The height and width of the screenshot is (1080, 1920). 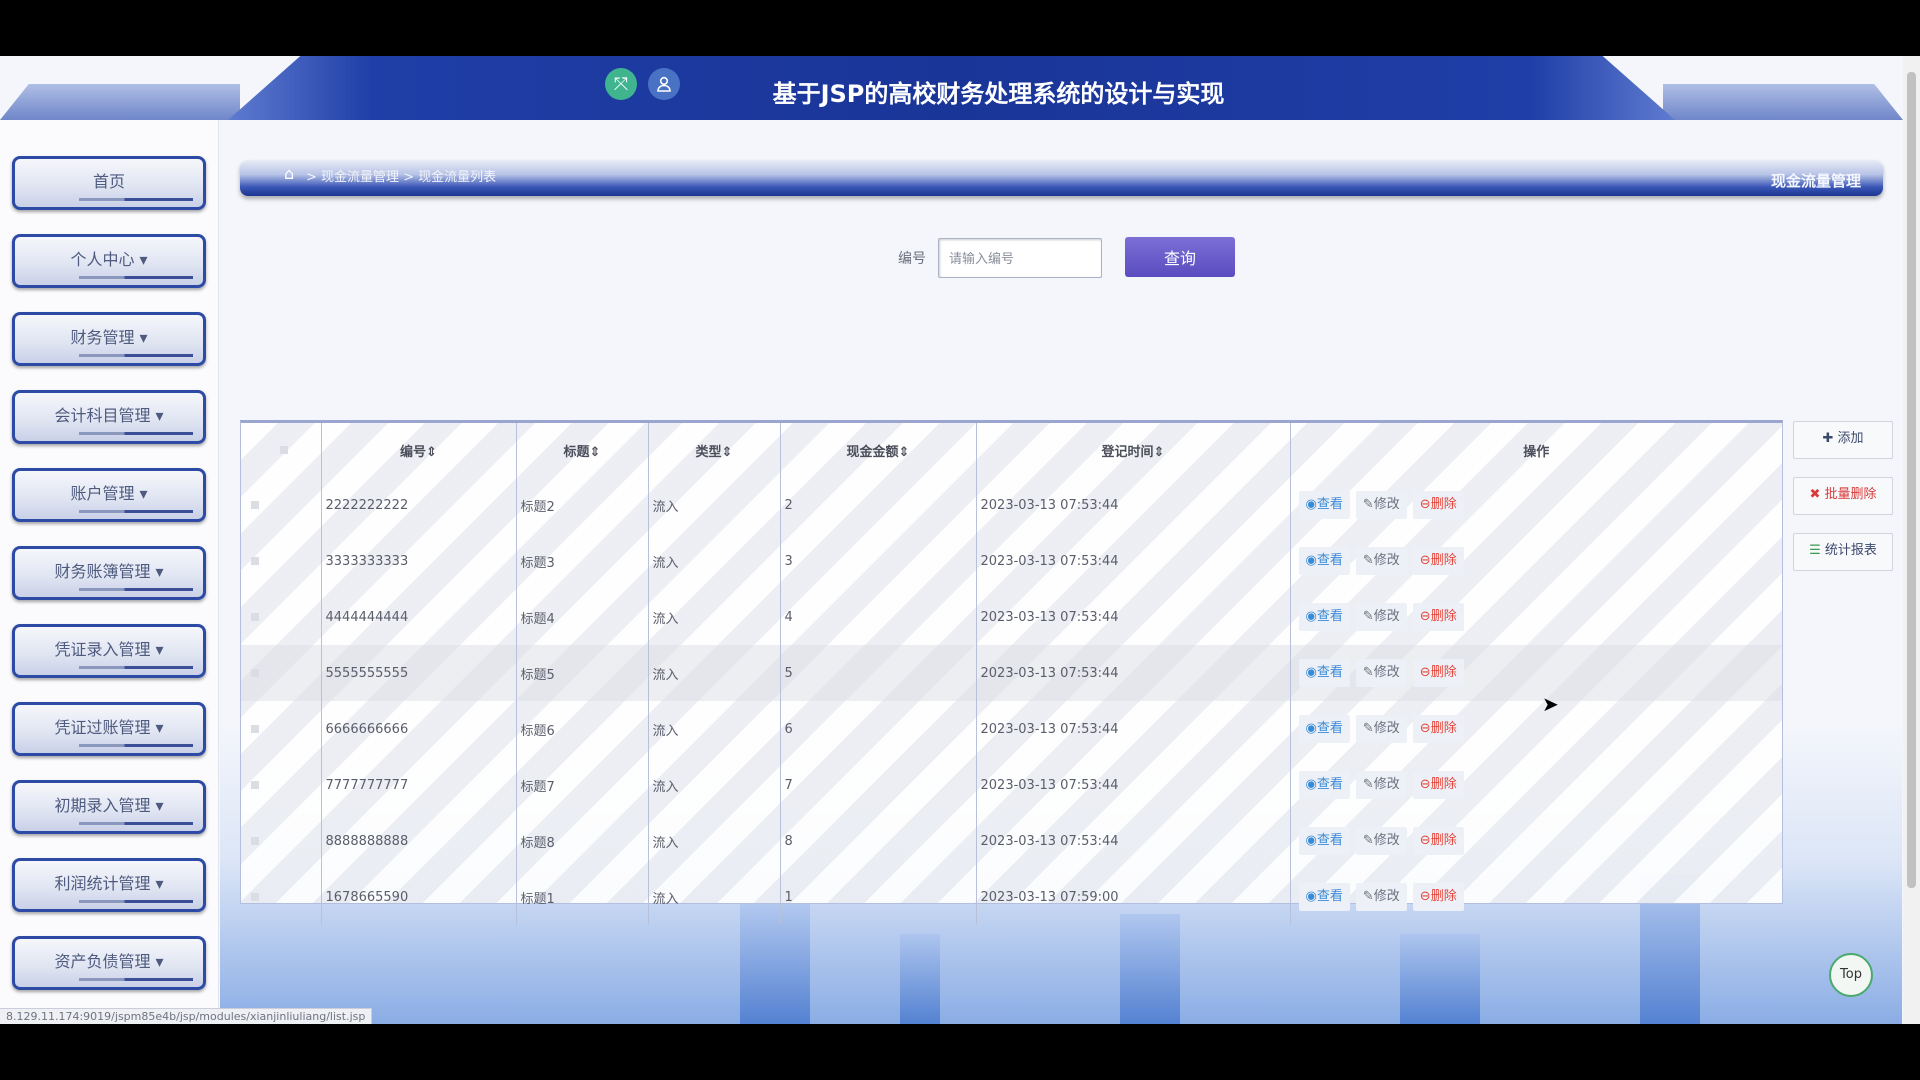 What do you see at coordinates (998, 94) in the screenshot?
I see `app-title: 基于JSP的高校财务处理系统的设计与实现` at bounding box center [998, 94].